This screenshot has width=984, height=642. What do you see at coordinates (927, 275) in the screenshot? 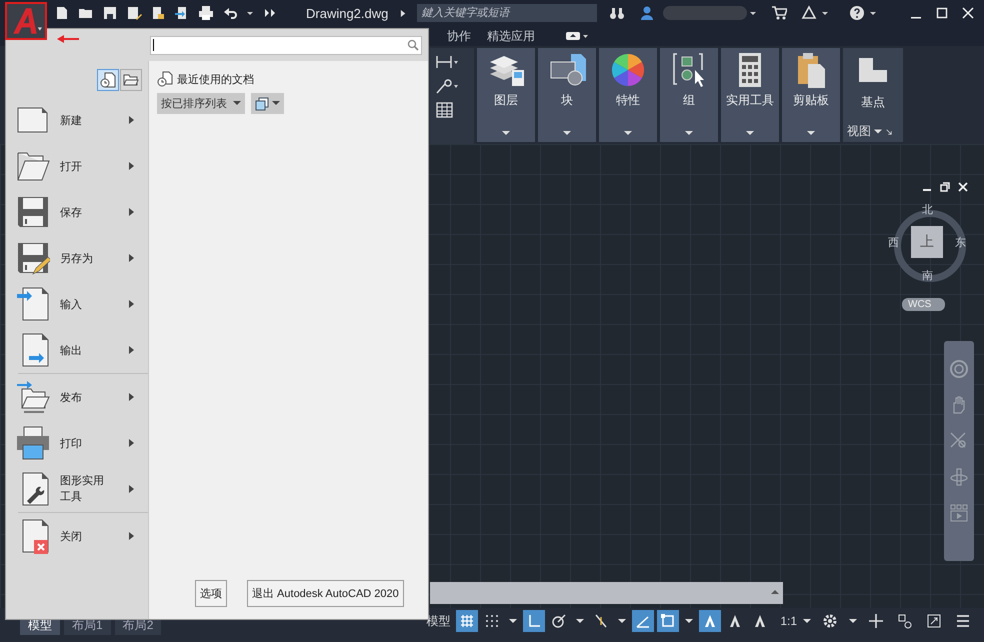
I see `compass-label: 南` at bounding box center [927, 275].